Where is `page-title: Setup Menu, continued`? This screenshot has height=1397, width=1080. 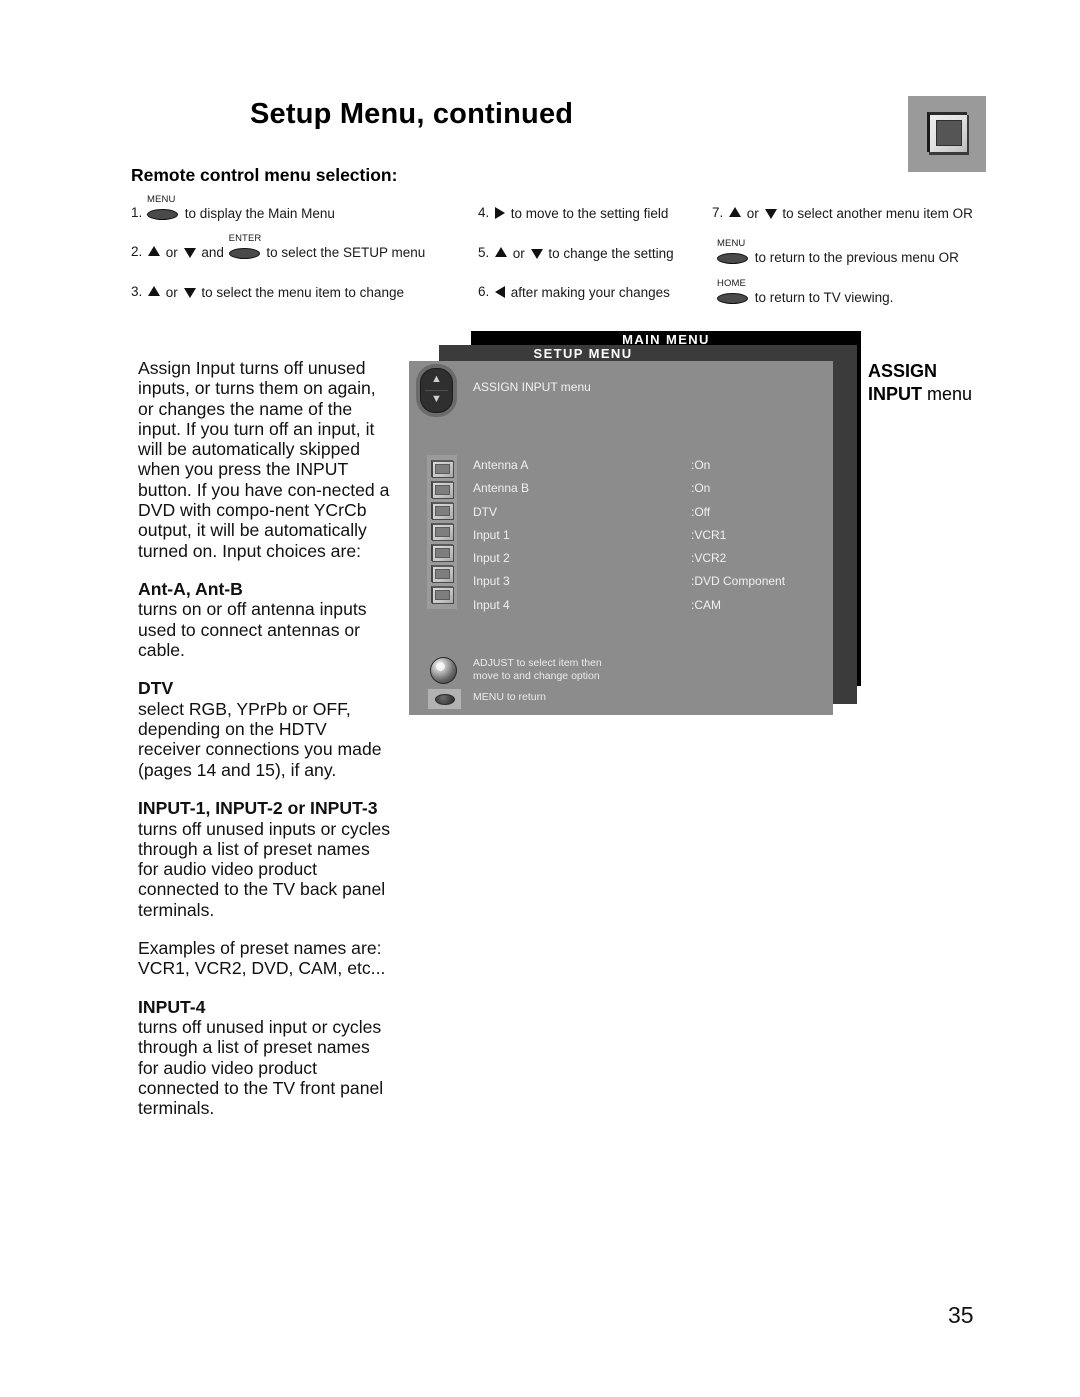 page-title: Setup Menu, continued is located at coordinates (412, 114).